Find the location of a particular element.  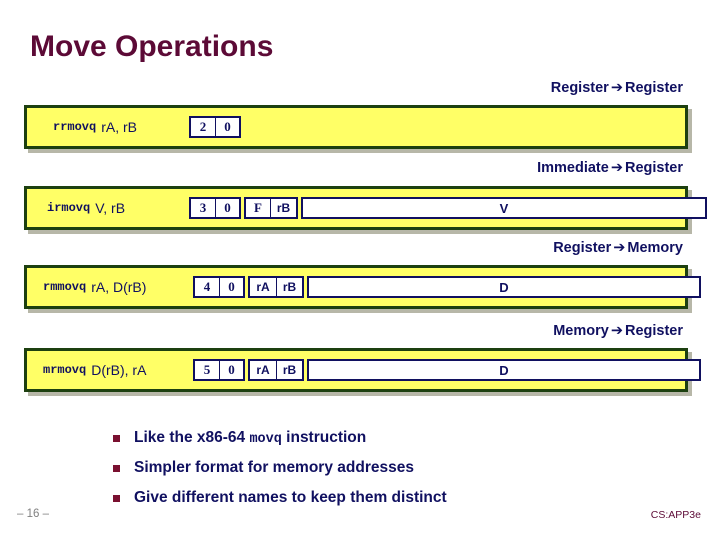

encoding-field-group: 50 is located at coordinates (219, 370).